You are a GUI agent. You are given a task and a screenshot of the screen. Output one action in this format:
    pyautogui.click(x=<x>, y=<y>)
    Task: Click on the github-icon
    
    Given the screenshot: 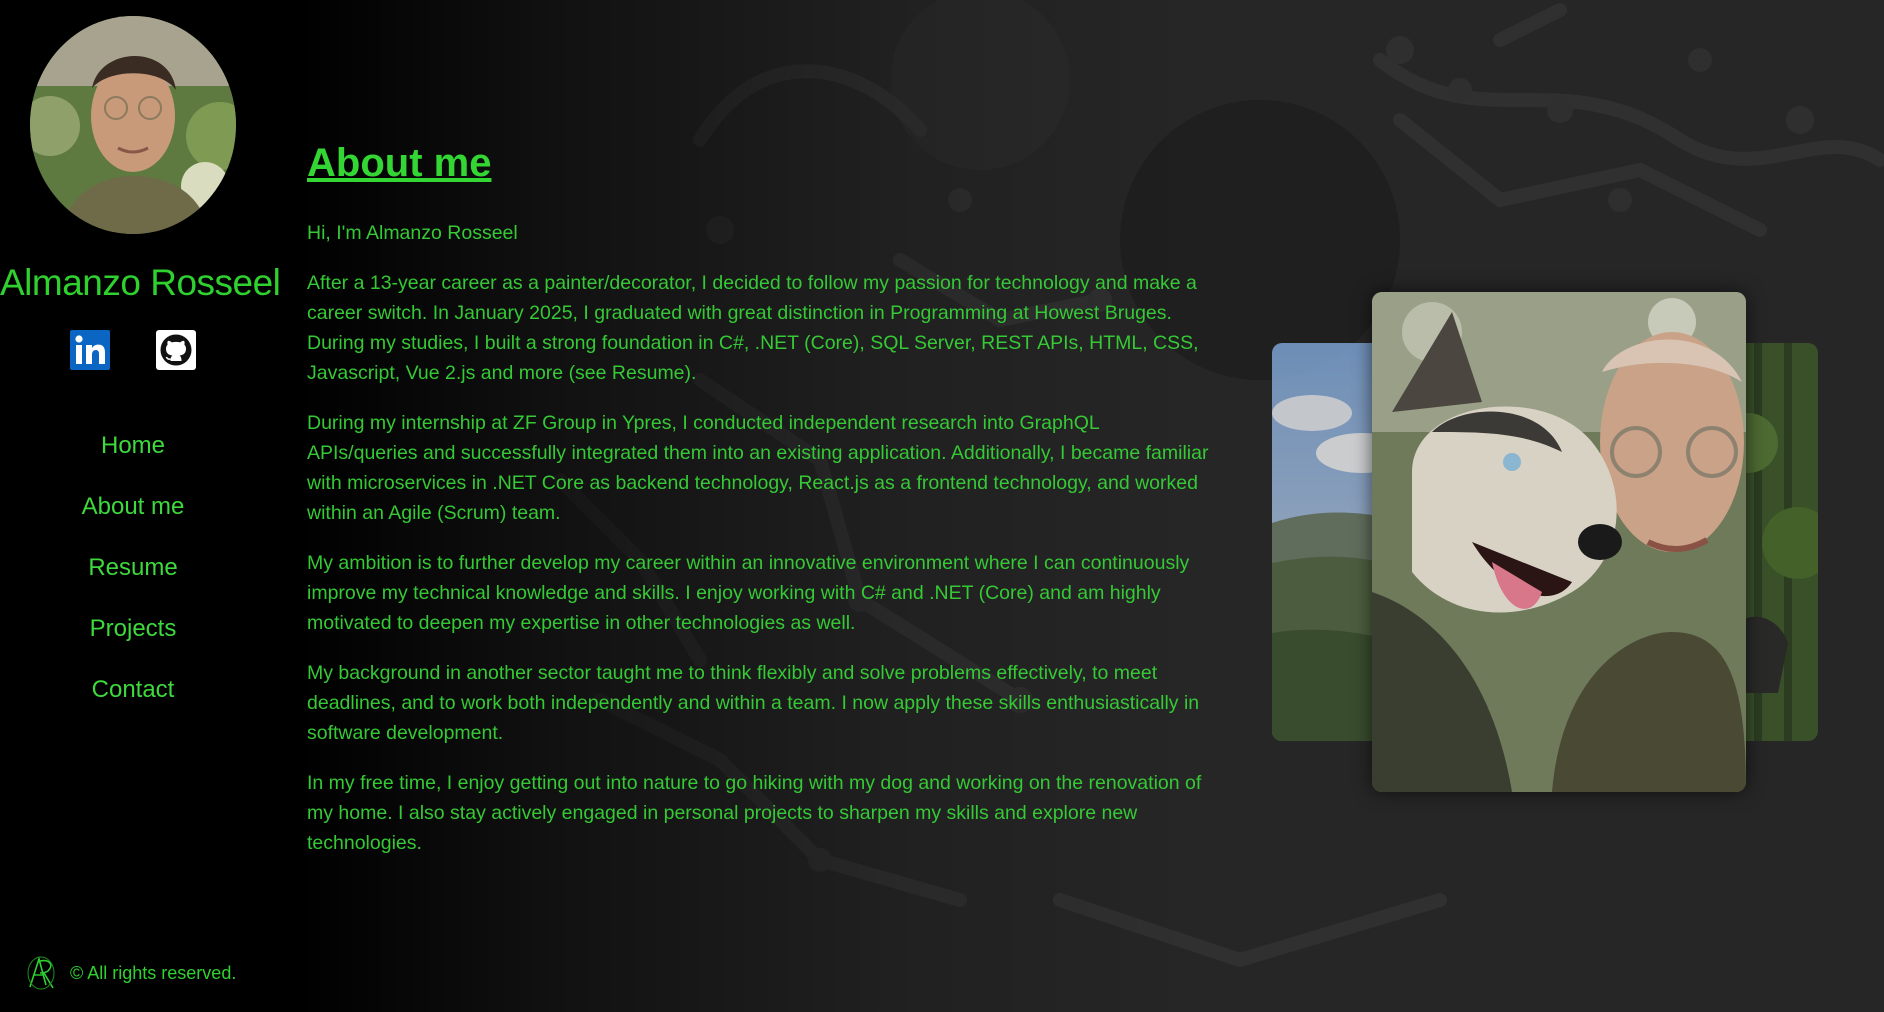 What is the action you would take?
    pyautogui.click(x=176, y=350)
    